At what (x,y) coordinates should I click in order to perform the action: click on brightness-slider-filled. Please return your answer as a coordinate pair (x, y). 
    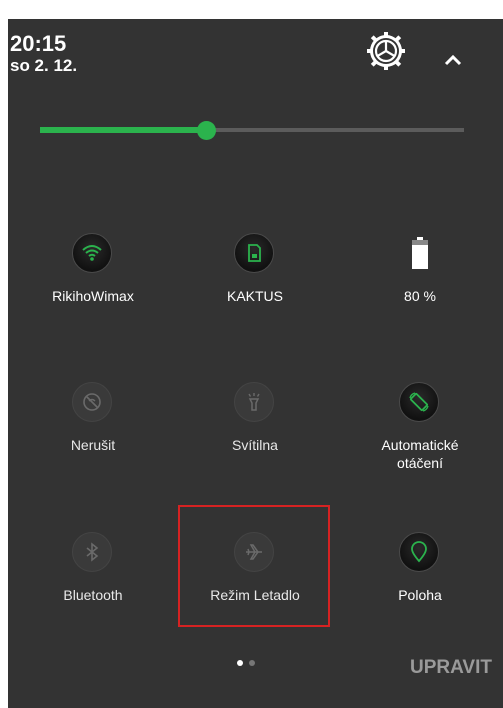
    Looking at the image, I should click on (127, 130).